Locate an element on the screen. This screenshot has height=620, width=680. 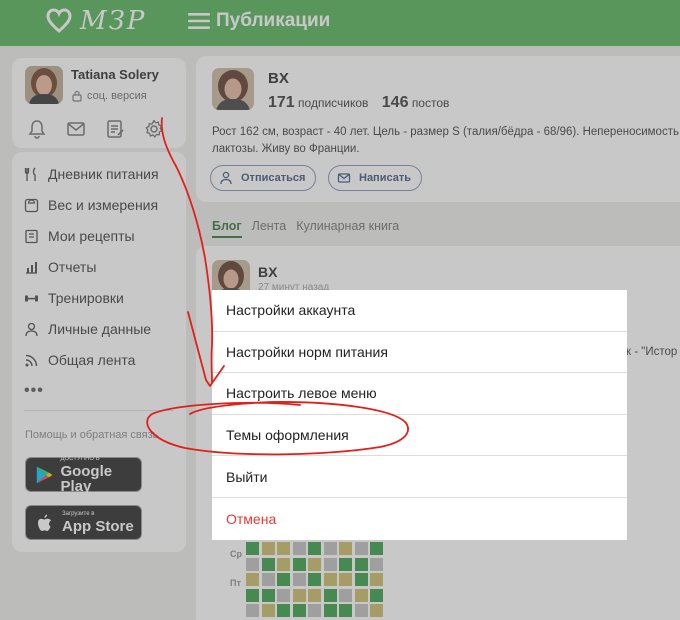
themes-item: Темы оформления is located at coordinates (419, 436).